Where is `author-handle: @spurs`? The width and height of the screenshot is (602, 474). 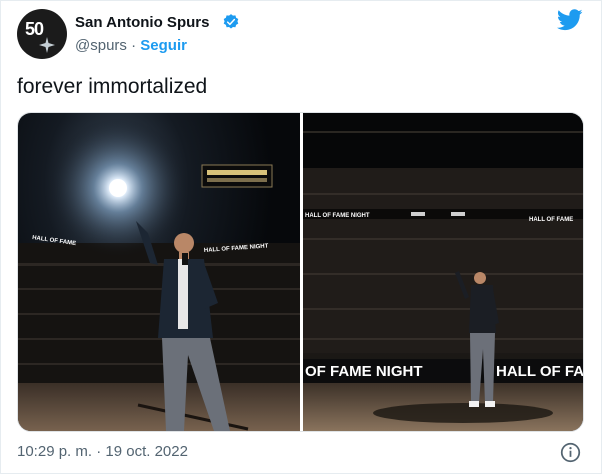 author-handle: @spurs is located at coordinates (101, 45).